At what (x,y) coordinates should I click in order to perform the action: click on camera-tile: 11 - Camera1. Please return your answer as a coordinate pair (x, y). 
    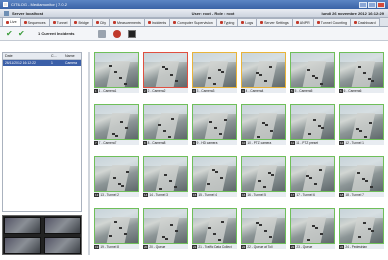
    Looking at the image, I should click on (116, 72).